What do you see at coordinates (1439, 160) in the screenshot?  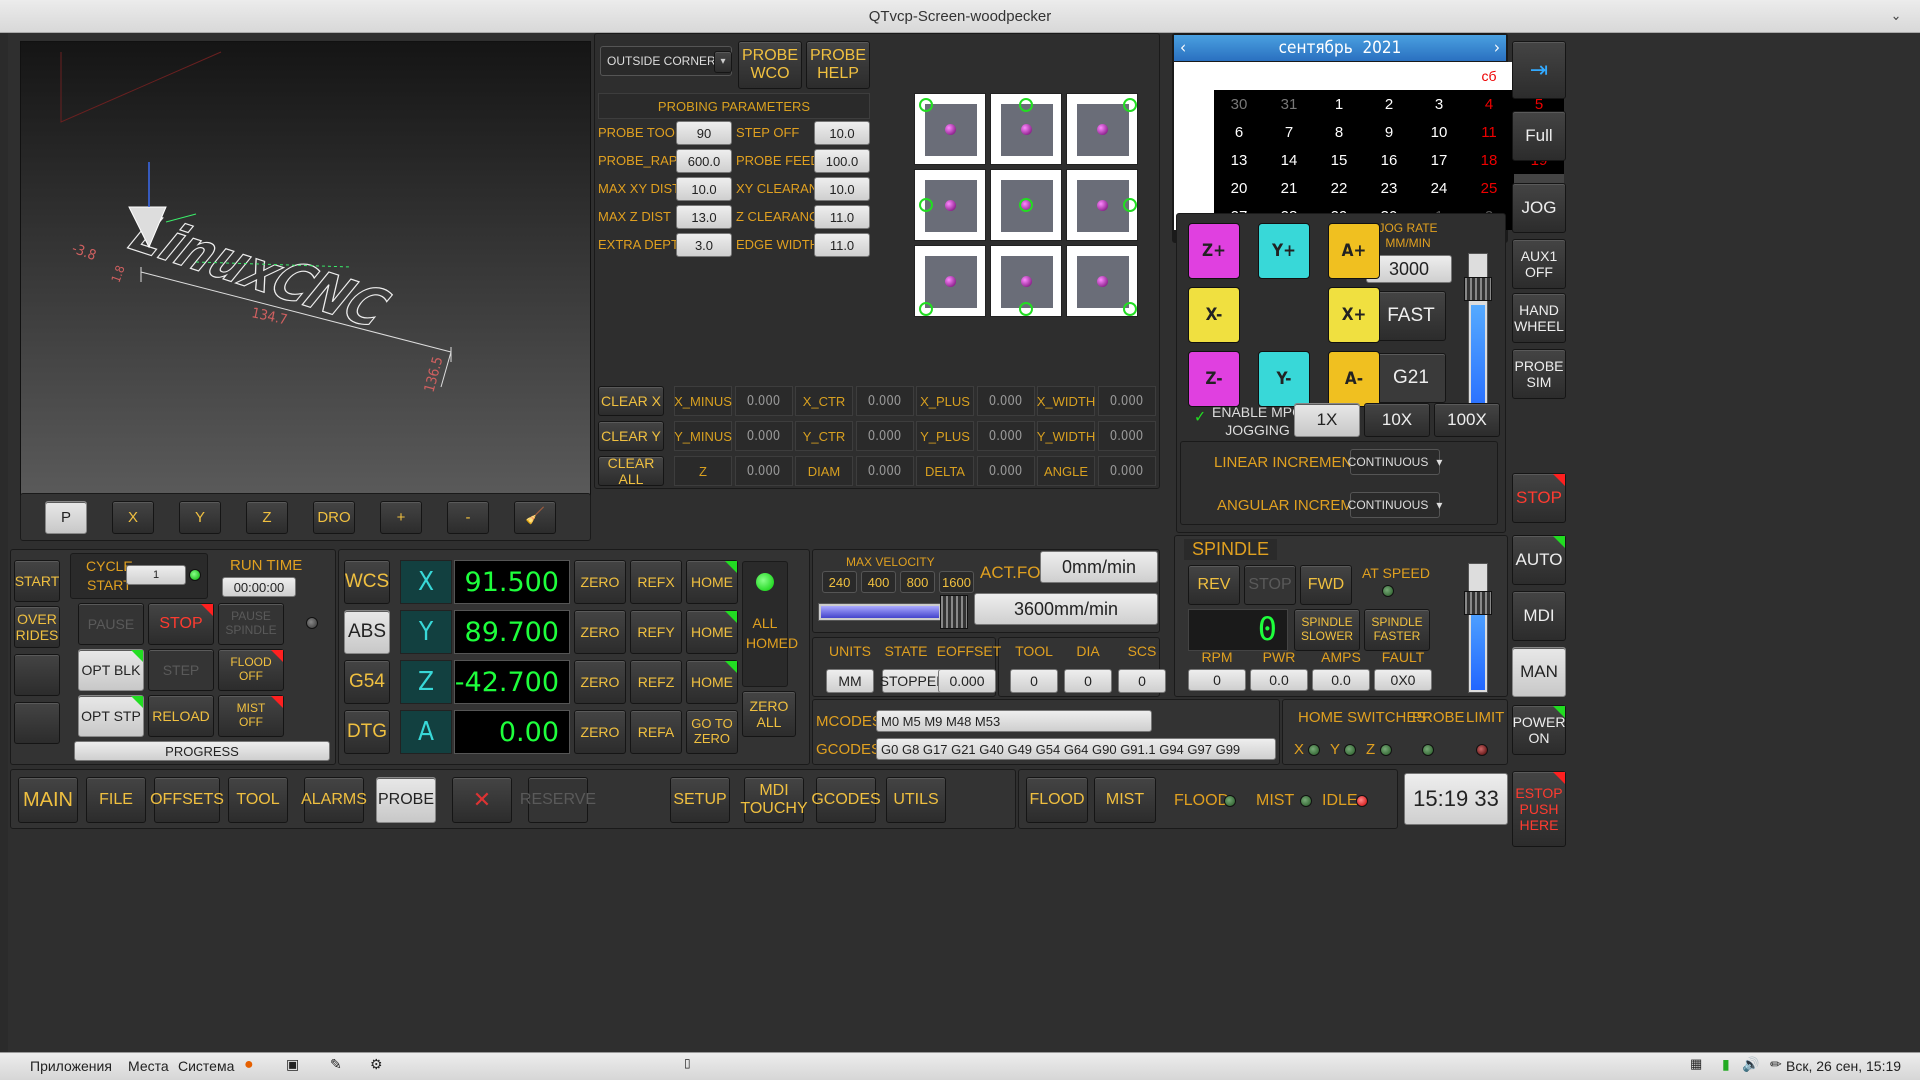 I see `calendar-day: 17` at bounding box center [1439, 160].